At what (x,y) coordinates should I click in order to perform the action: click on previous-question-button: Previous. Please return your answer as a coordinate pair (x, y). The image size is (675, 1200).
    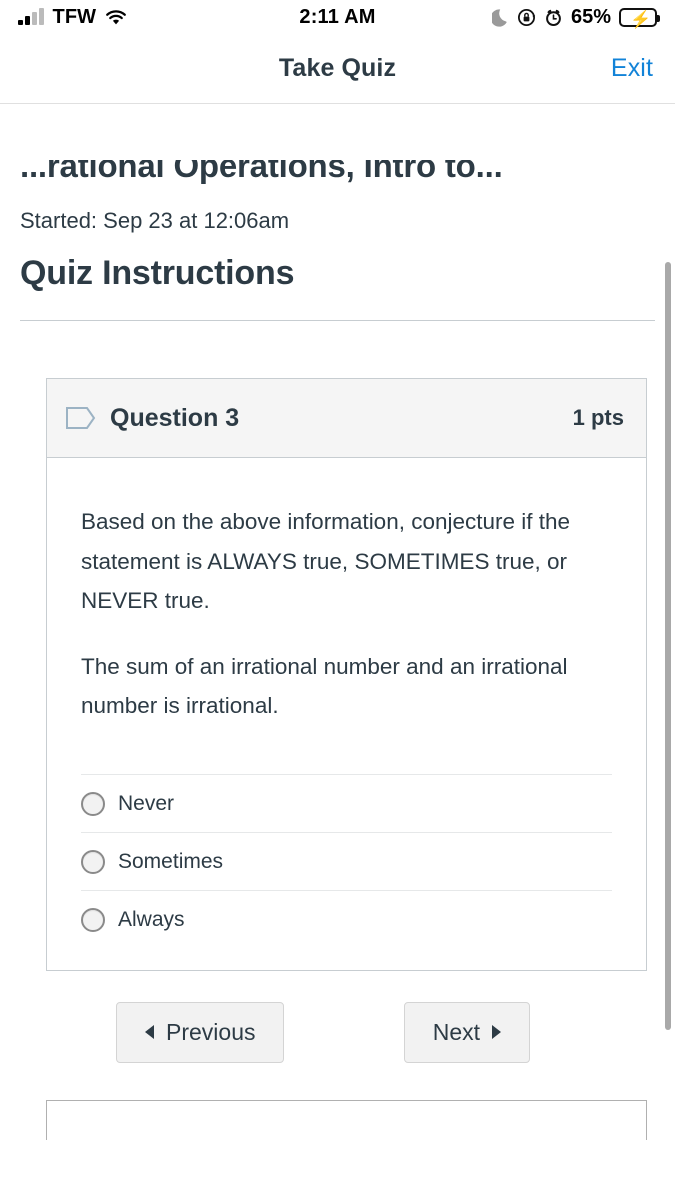
    Looking at the image, I should click on (200, 1032).